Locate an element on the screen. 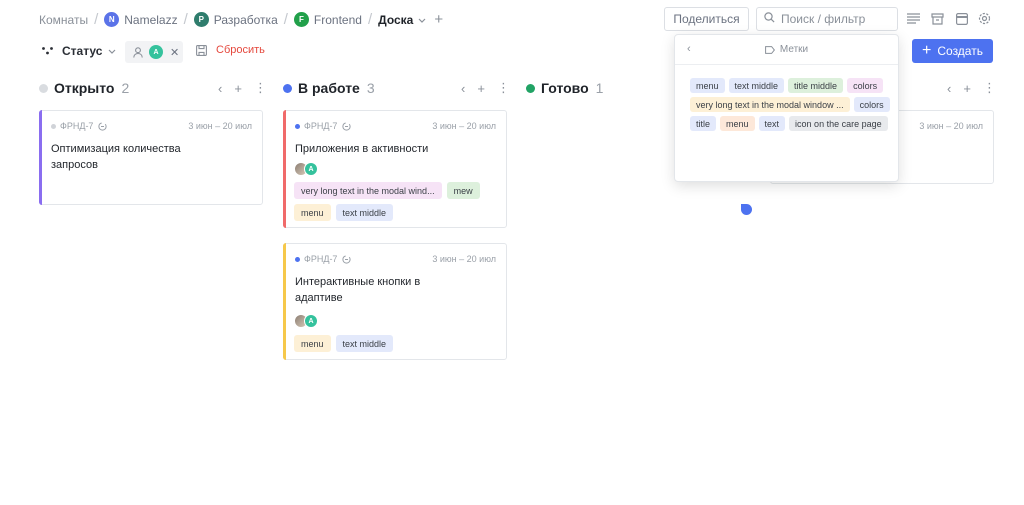 The height and width of the screenshot is (505, 1024). archive-icon is located at coordinates (937, 18).